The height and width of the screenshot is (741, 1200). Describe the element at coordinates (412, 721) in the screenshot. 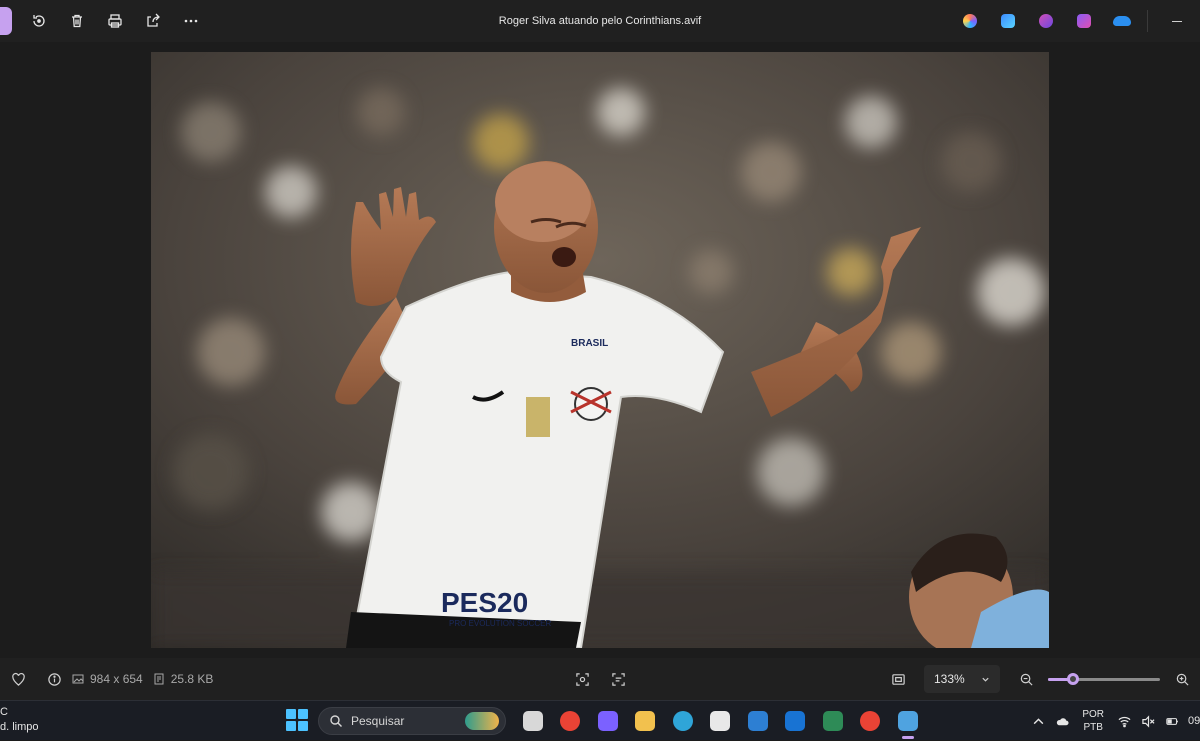

I see `taskbar-search: Pesquisar` at that location.